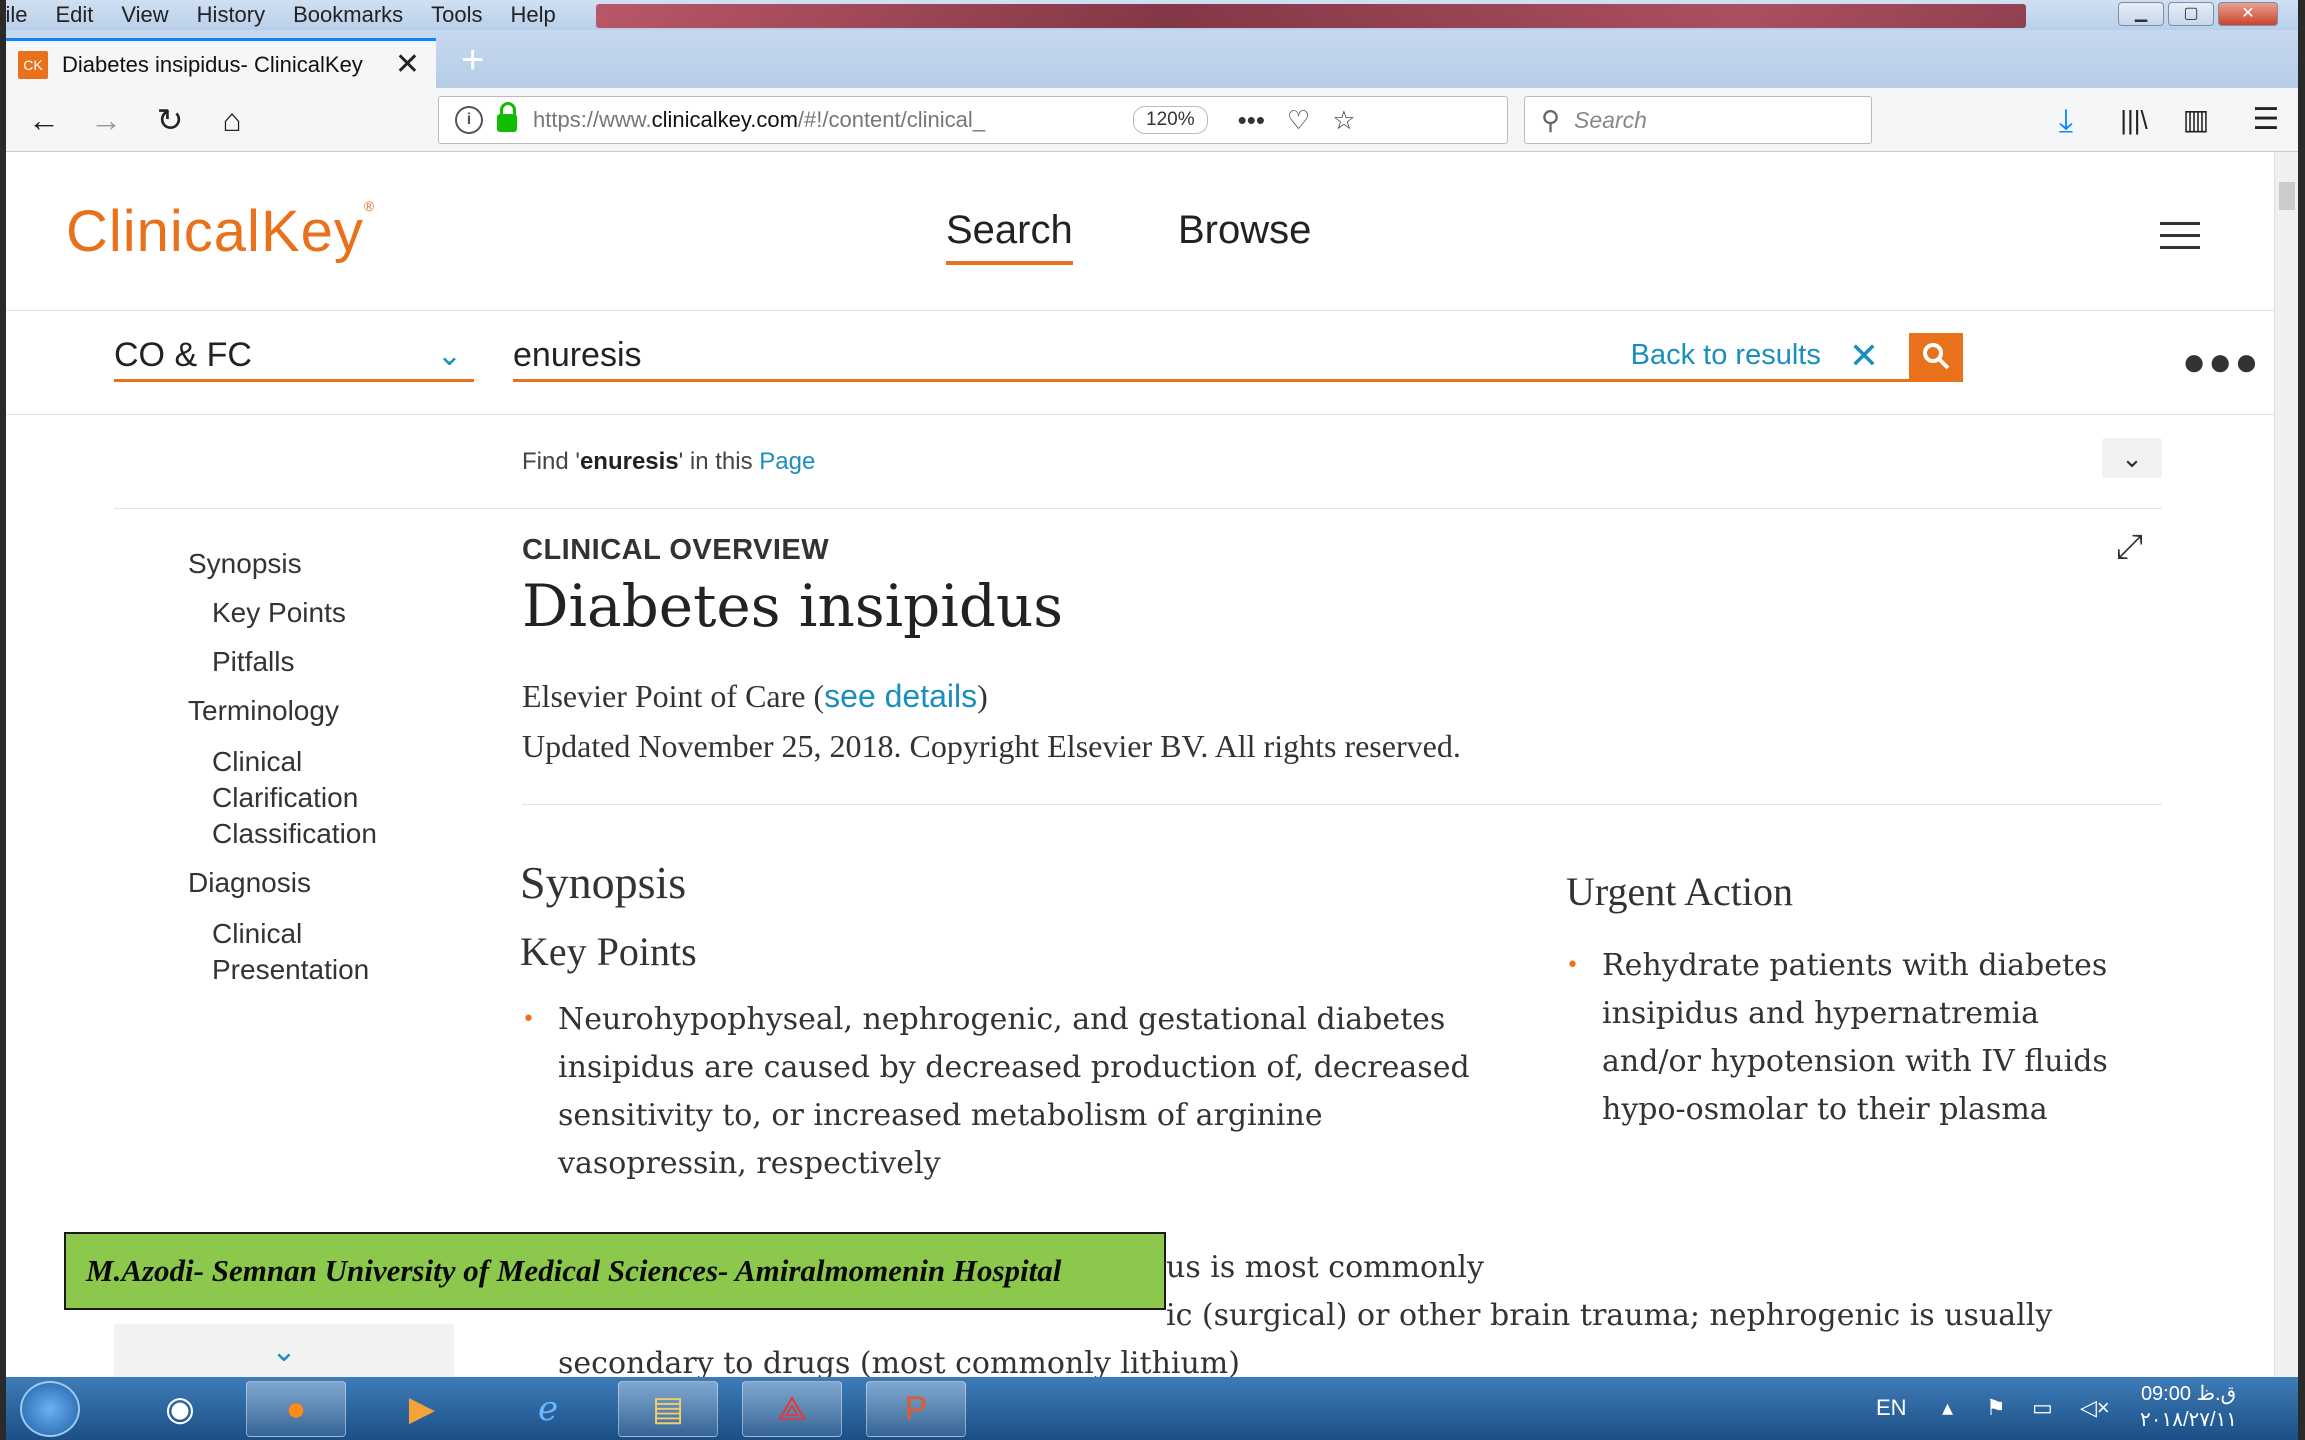  Describe the element at coordinates (469, 120) in the screenshot. I see `info-icon: i` at that location.